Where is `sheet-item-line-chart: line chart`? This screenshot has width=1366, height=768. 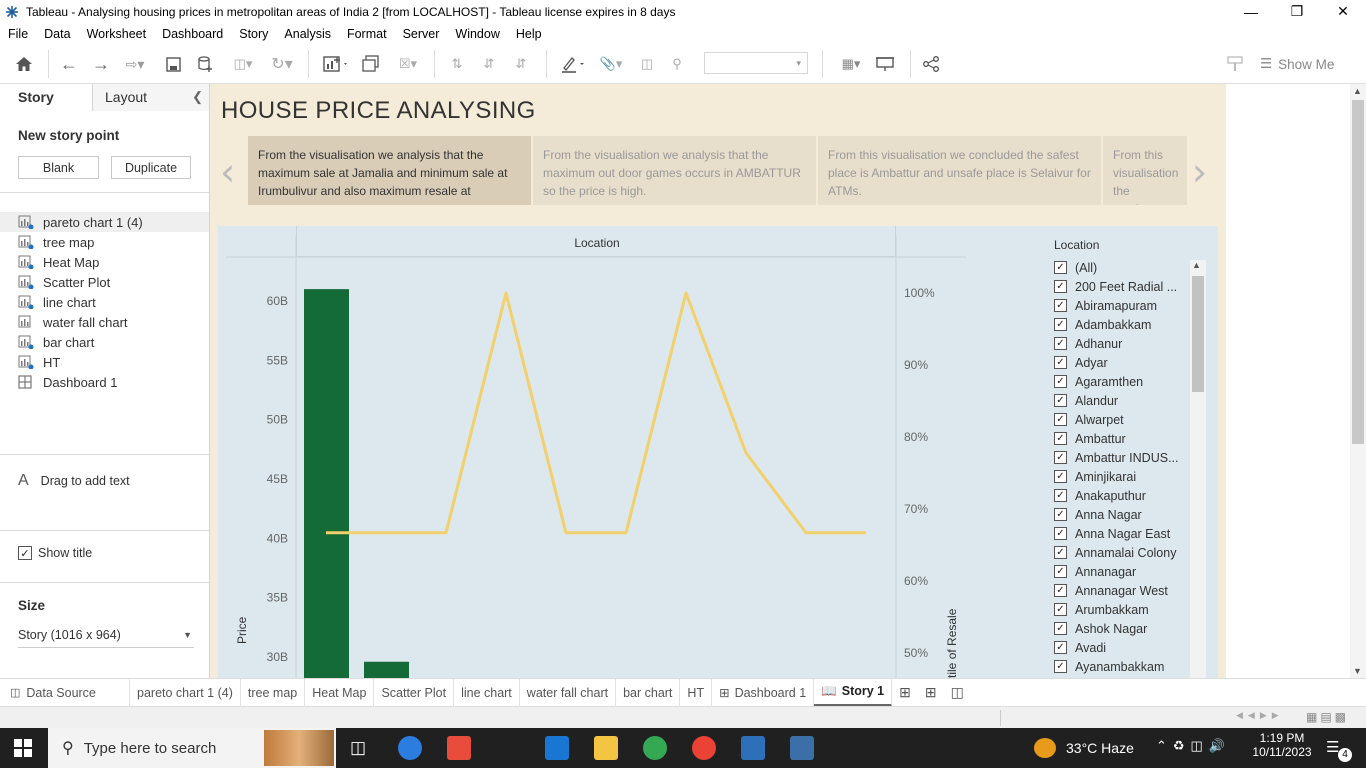 sheet-item-line-chart: line chart is located at coordinates (104, 302).